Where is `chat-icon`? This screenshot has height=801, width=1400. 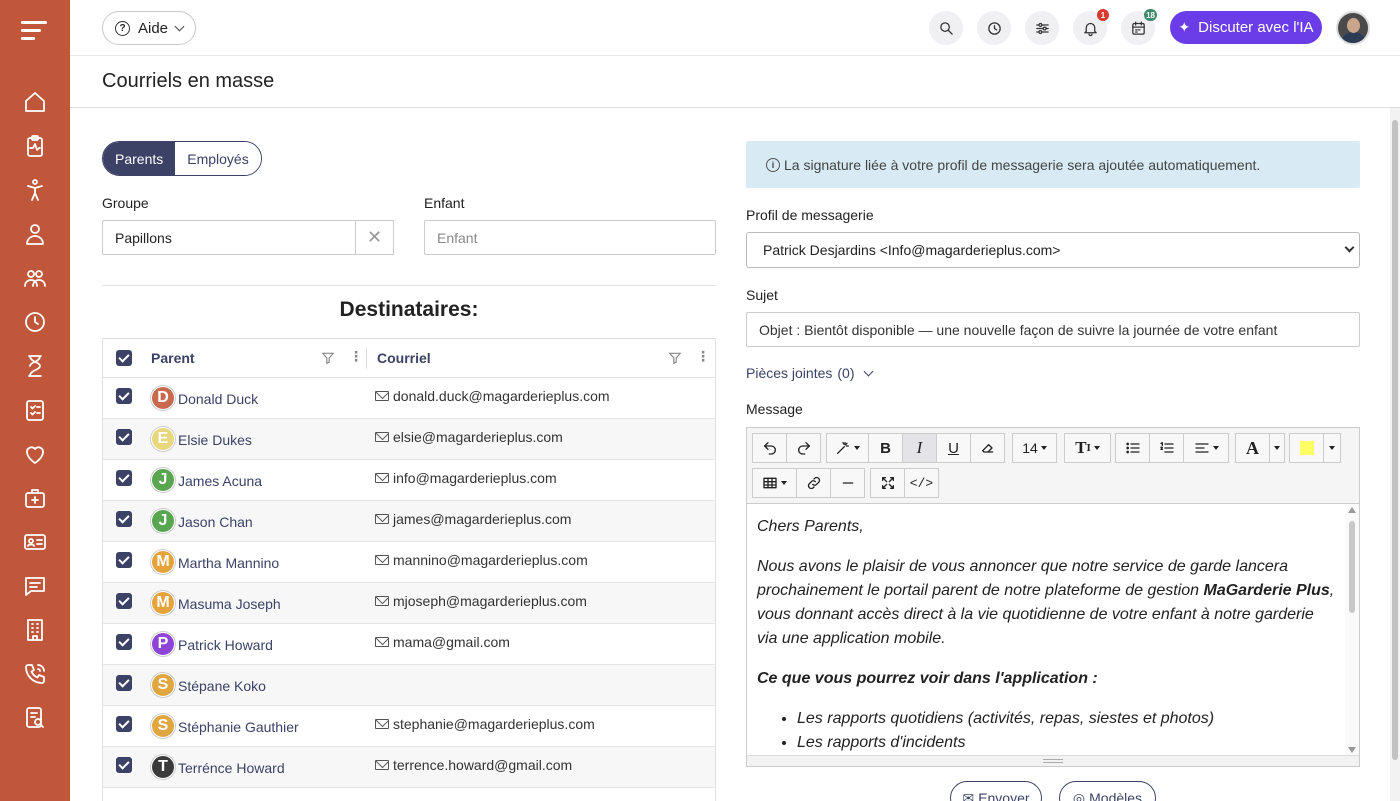 chat-icon is located at coordinates (35, 586).